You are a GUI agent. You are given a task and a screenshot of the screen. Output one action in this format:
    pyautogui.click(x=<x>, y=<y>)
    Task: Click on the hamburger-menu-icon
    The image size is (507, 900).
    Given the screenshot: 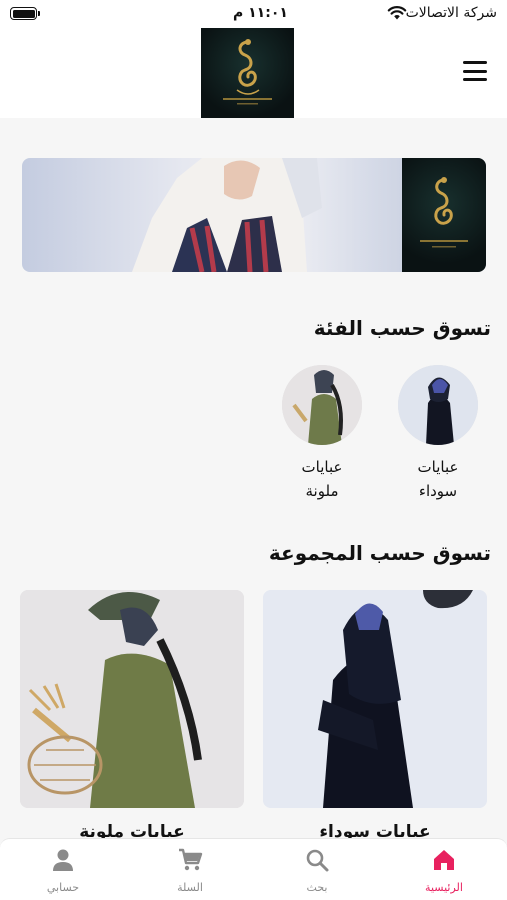 What is the action you would take?
    pyautogui.click(x=475, y=71)
    